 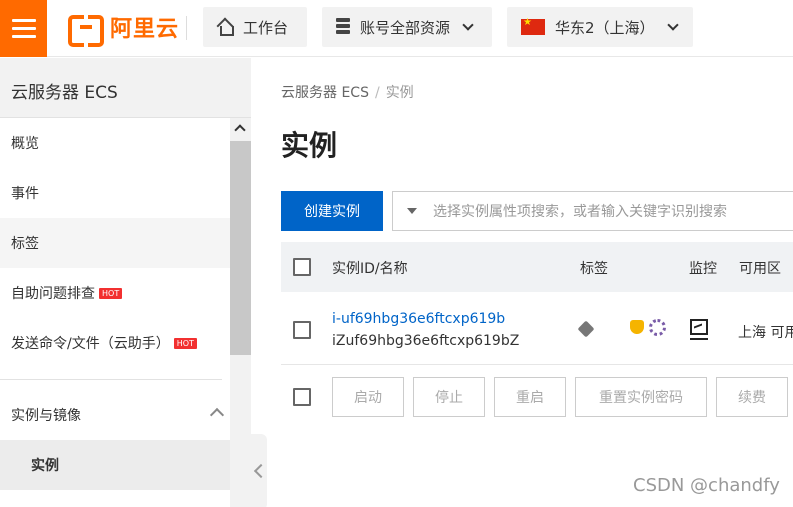 I want to click on resources-dropdown: 账号全部资源, so click(x=407, y=27).